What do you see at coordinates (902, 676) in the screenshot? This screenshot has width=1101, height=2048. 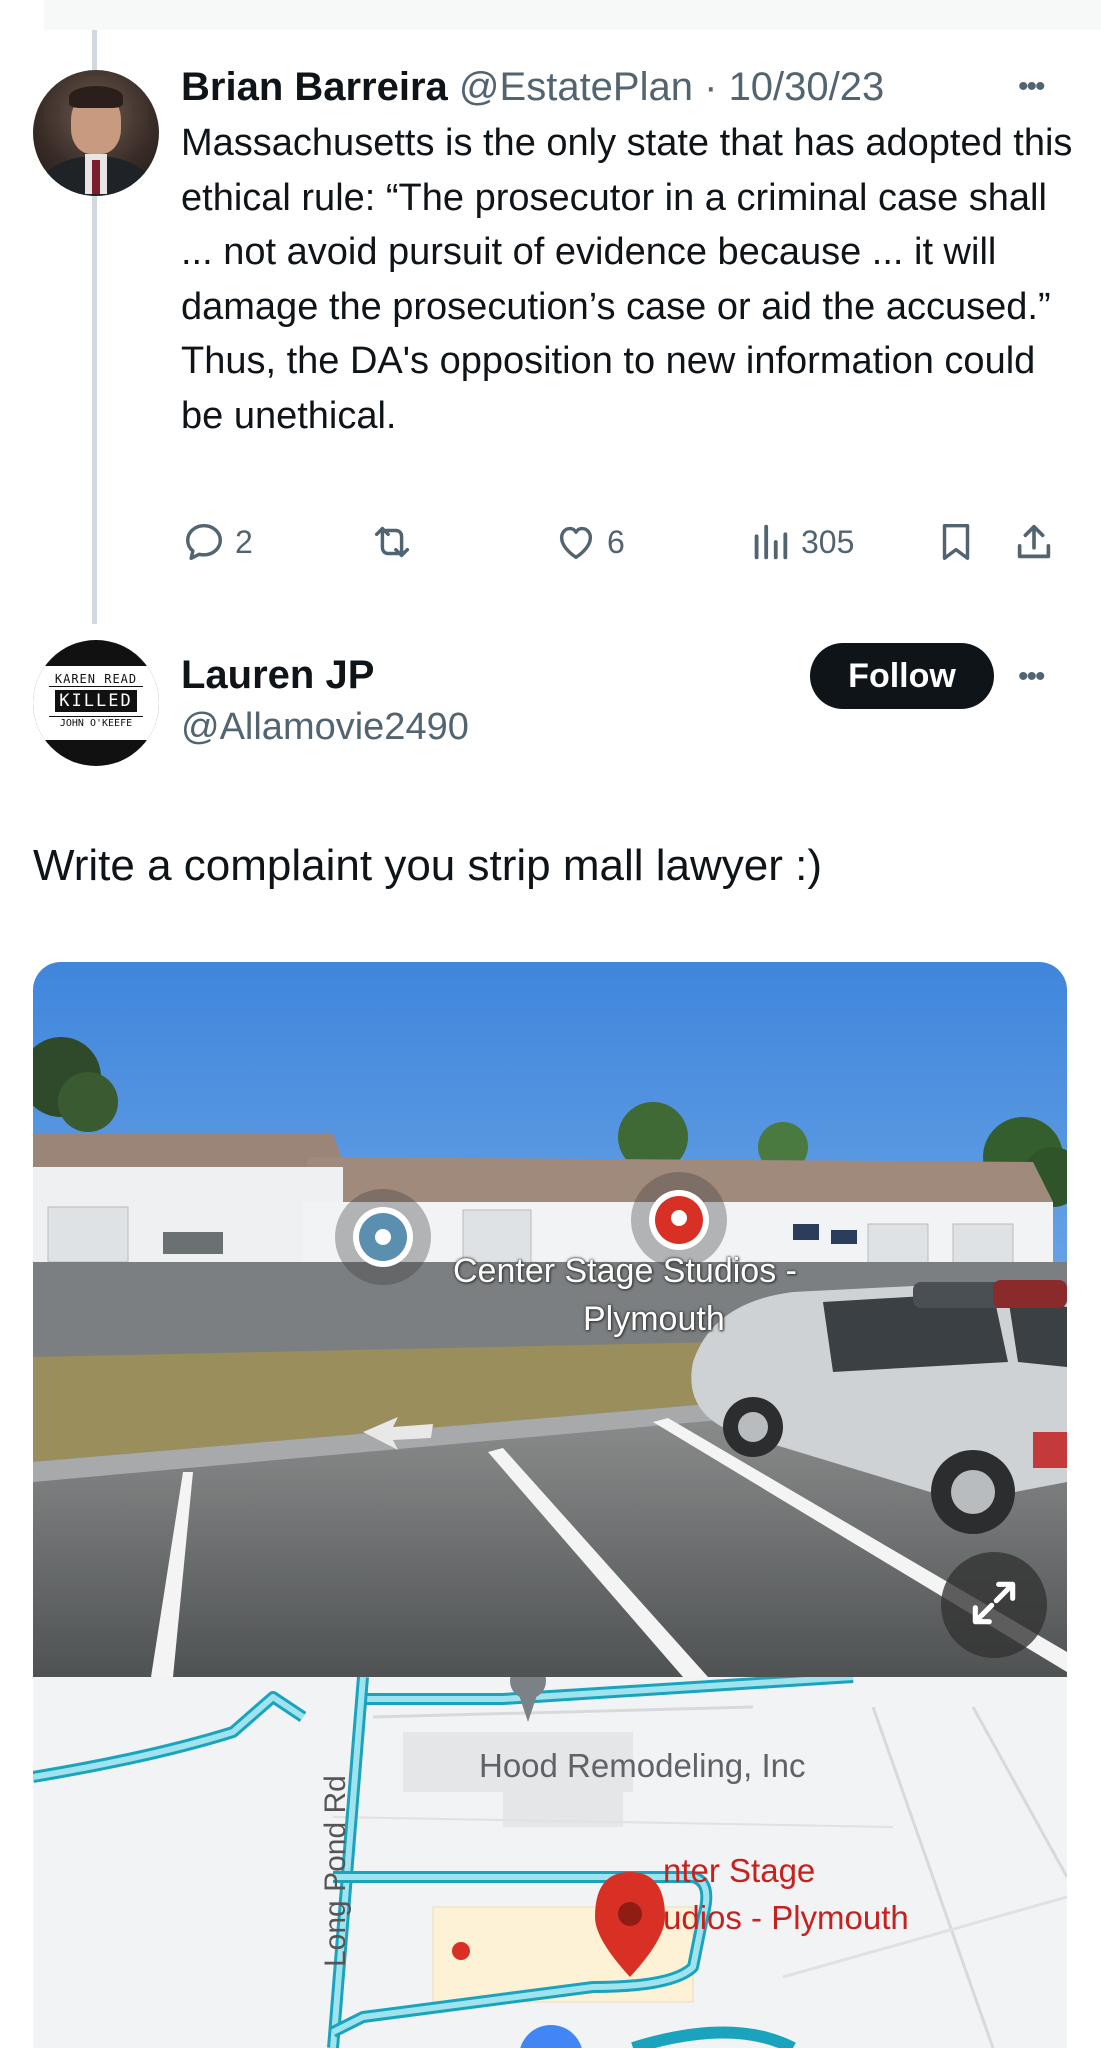 I see `follow-button: Follow` at bounding box center [902, 676].